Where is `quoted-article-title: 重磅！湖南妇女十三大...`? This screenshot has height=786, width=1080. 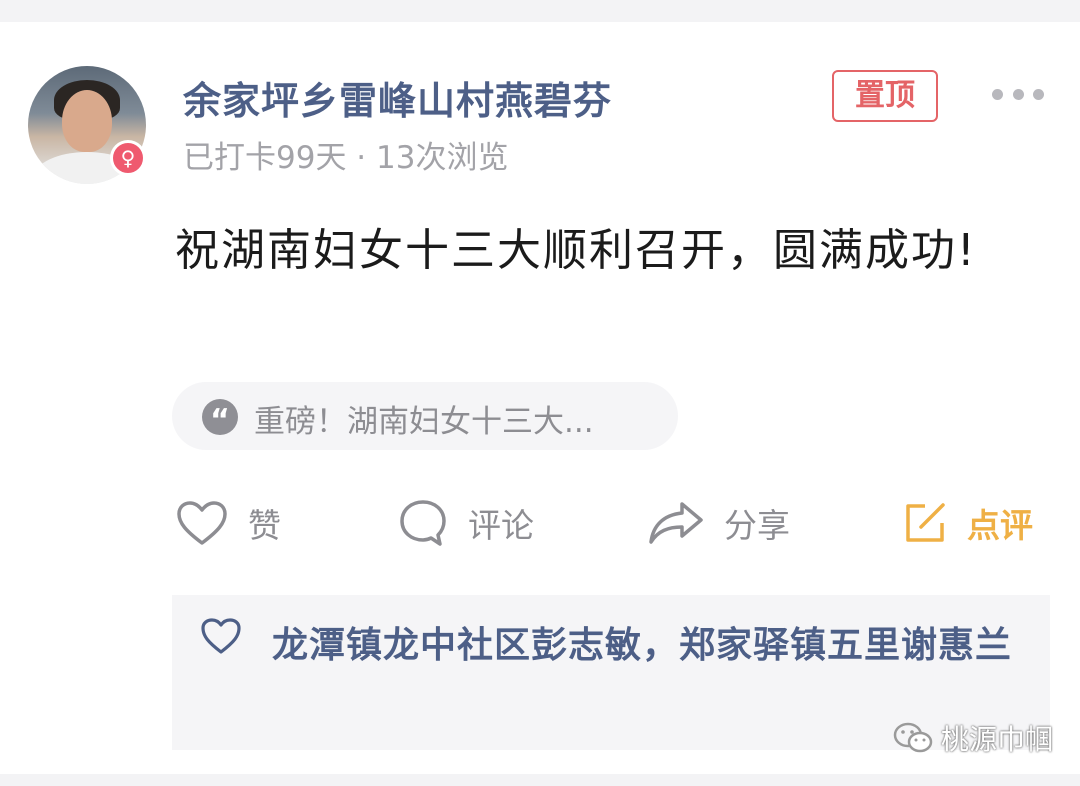
quoted-article-title: 重磅！湖南妇女十三大... is located at coordinates (424, 422).